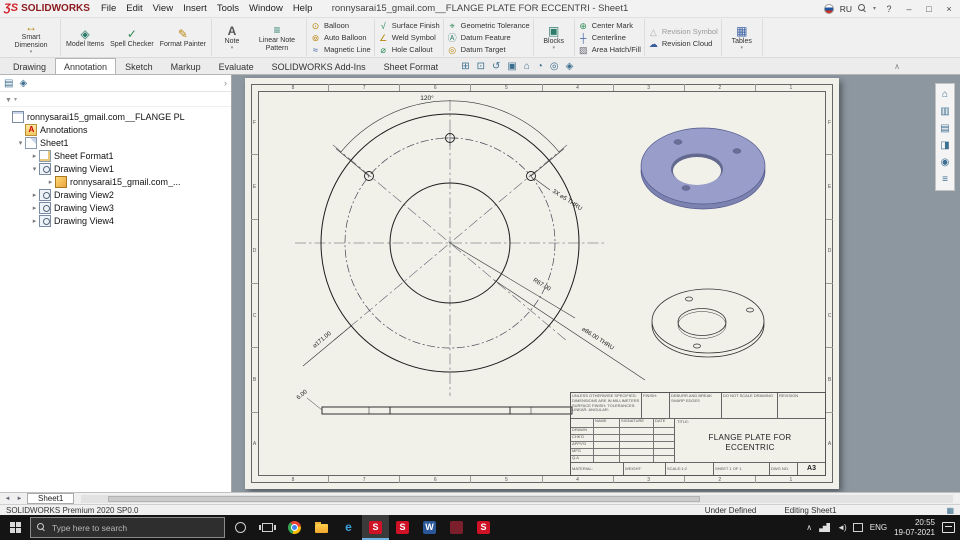 The height and width of the screenshot is (540, 960). Describe the element at coordinates (488, 38) in the screenshot. I see `datum-feature-button: Datum Feature` at that location.